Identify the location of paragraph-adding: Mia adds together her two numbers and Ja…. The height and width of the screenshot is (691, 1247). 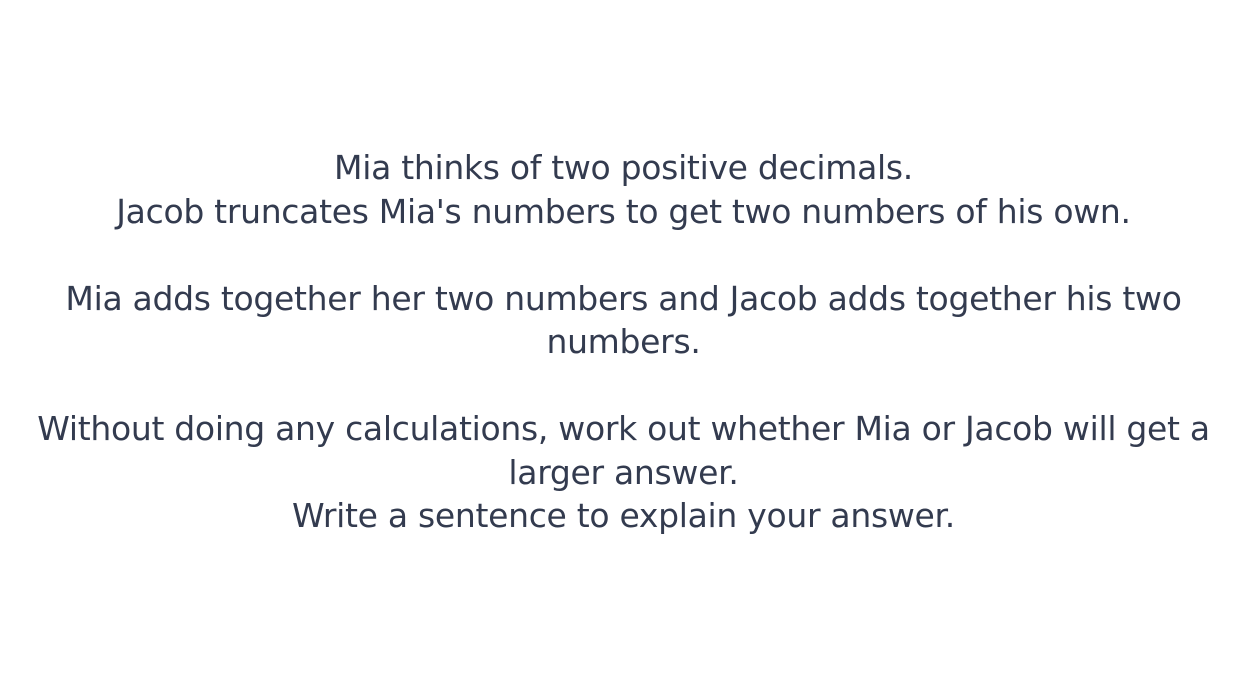
(623, 320).